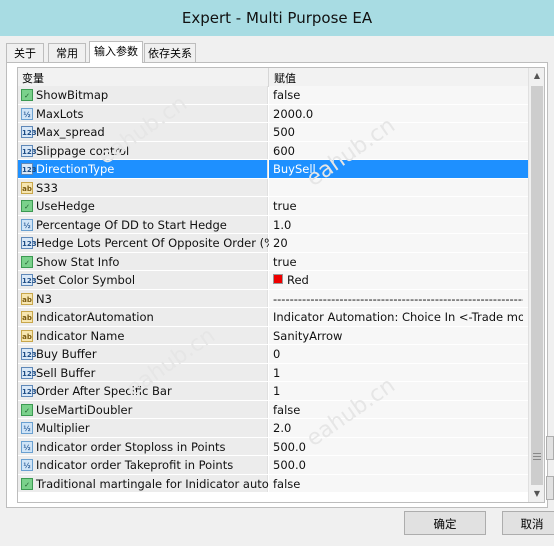 This screenshot has height=546, width=554. Describe the element at coordinates (143, 446) in the screenshot. I see `parameter-name-cell: ½ Indicator order Stoploss in Points` at that location.